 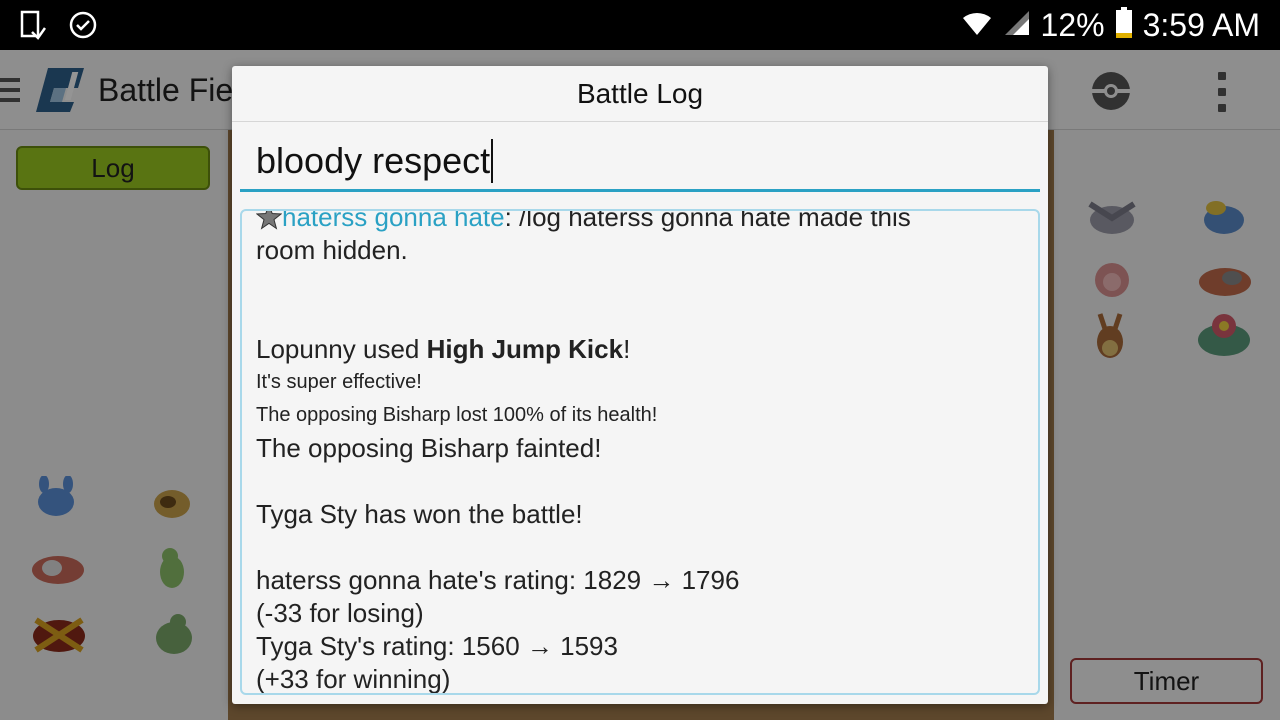 What do you see at coordinates (419, 514) in the screenshot?
I see `log-winner: Tyga Sty has won the battle!` at bounding box center [419, 514].